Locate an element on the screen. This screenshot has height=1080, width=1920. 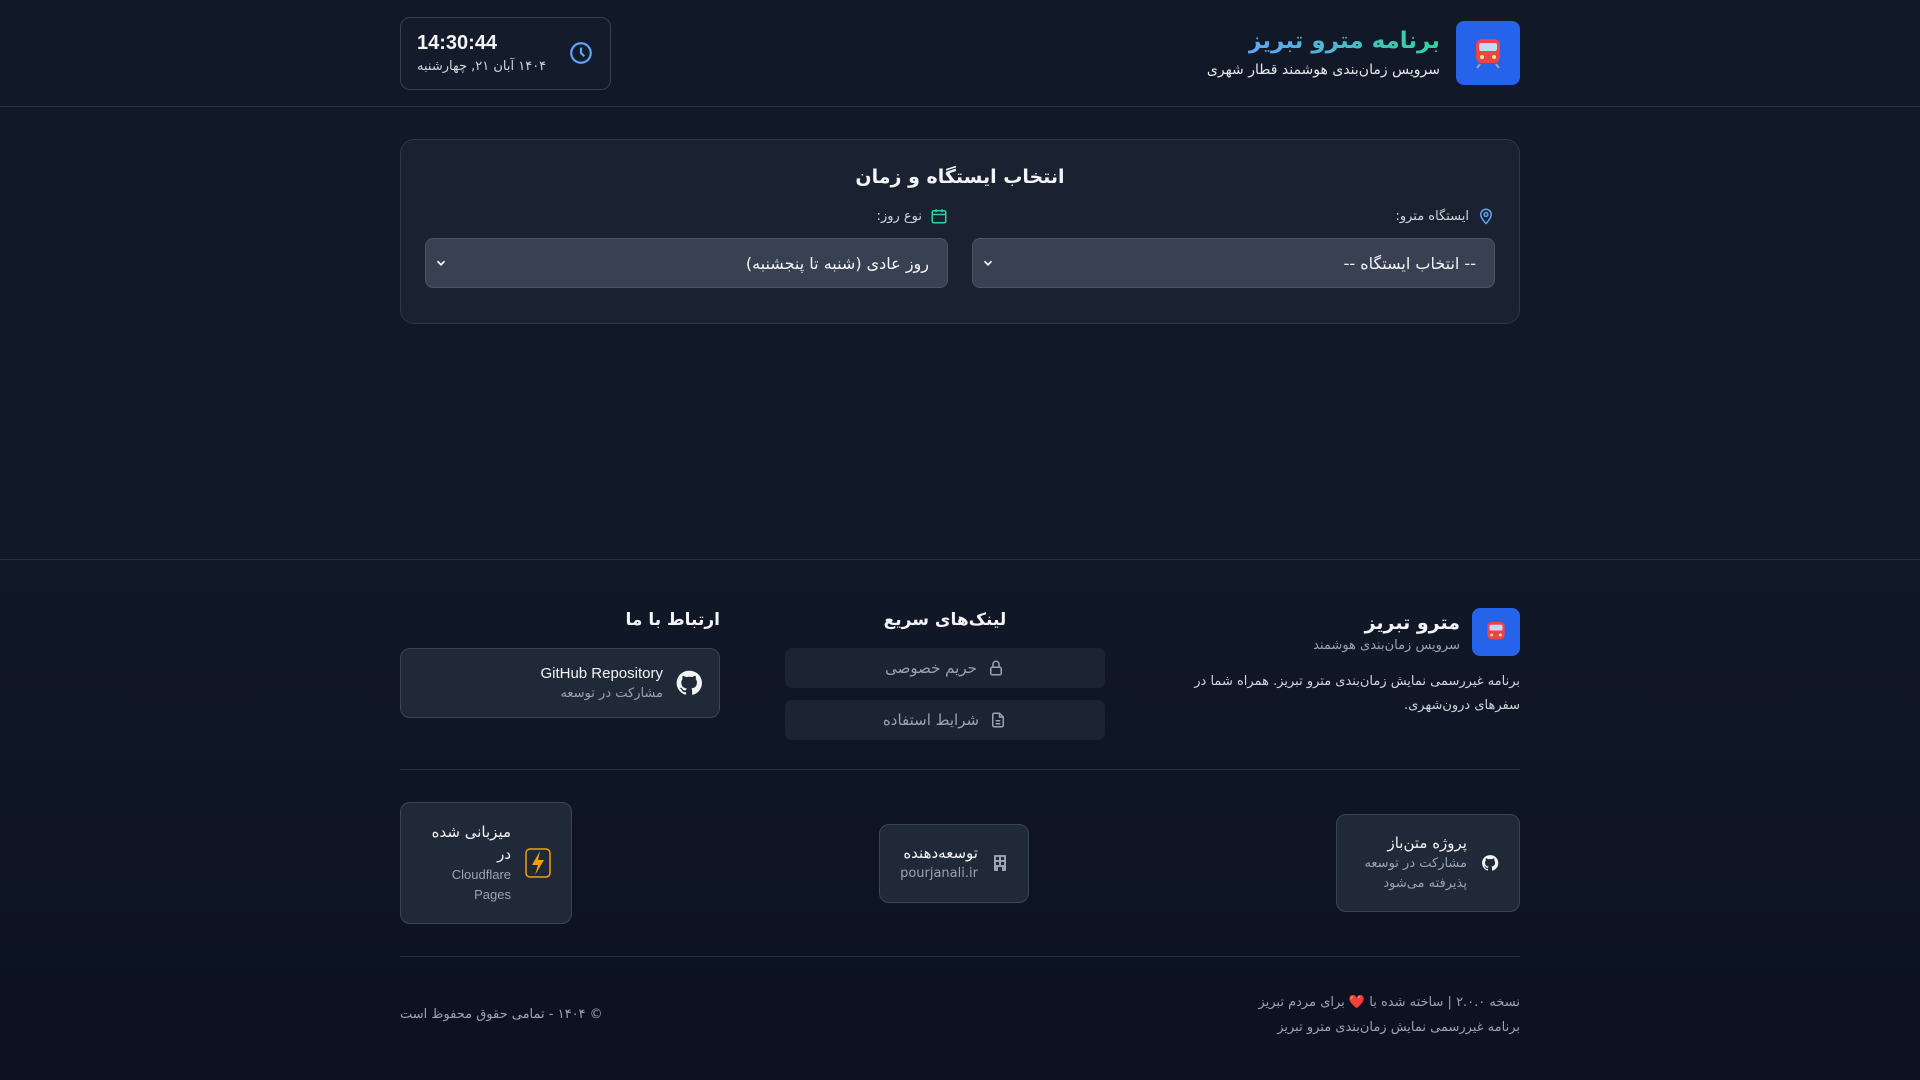
terms-link-label: شرایط استفاده is located at coordinates (931, 720).